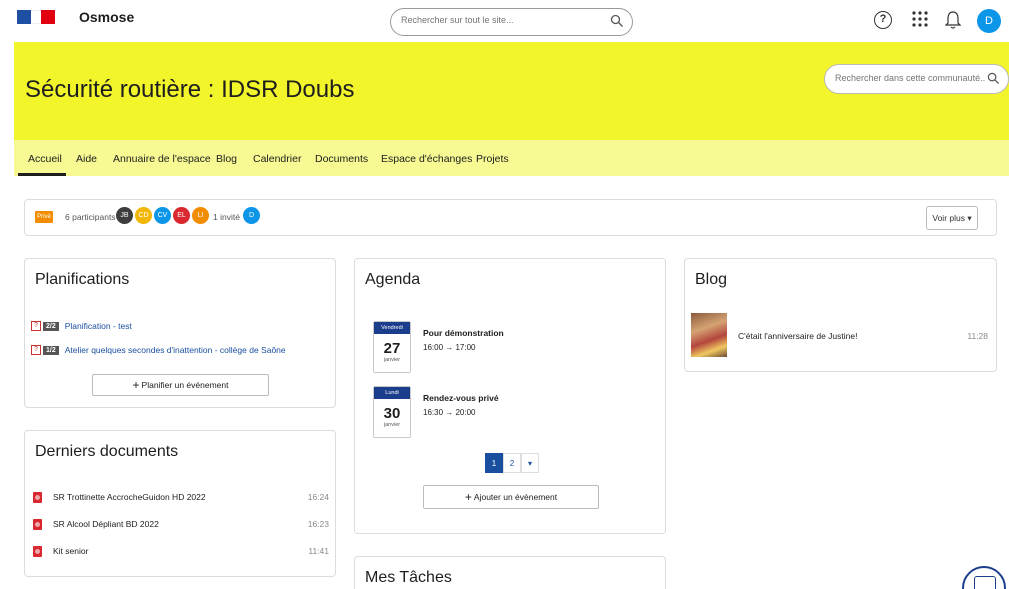 This screenshot has height=589, width=1009. I want to click on site-search, so click(511, 22).